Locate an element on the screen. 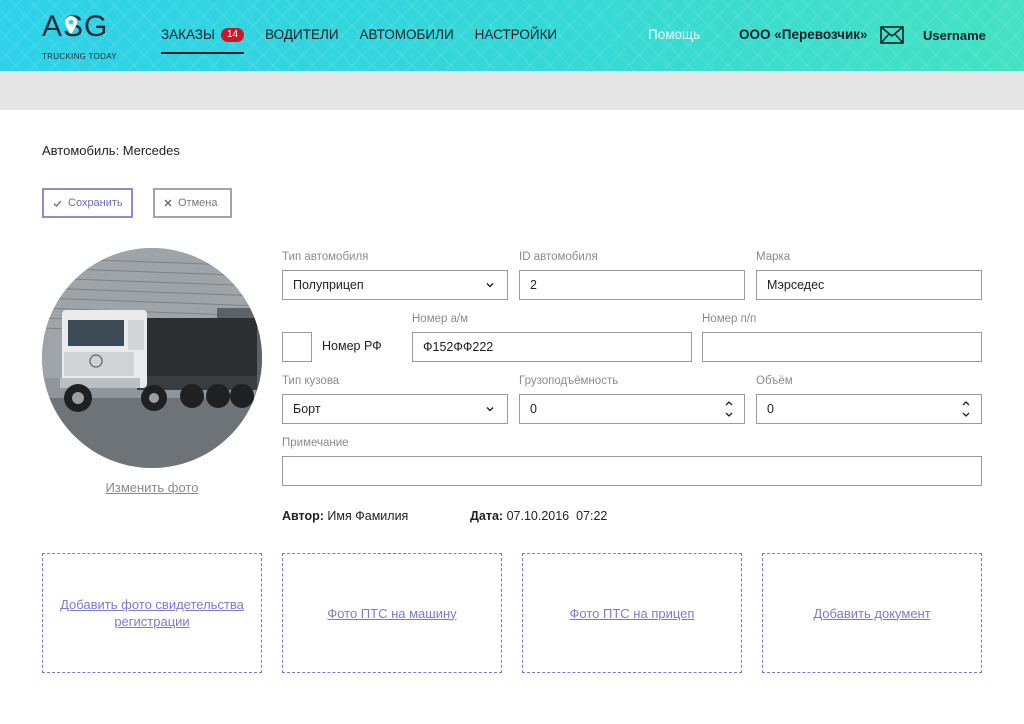 The width and height of the screenshot is (1024, 724). date-label: Дата: is located at coordinates (487, 516).